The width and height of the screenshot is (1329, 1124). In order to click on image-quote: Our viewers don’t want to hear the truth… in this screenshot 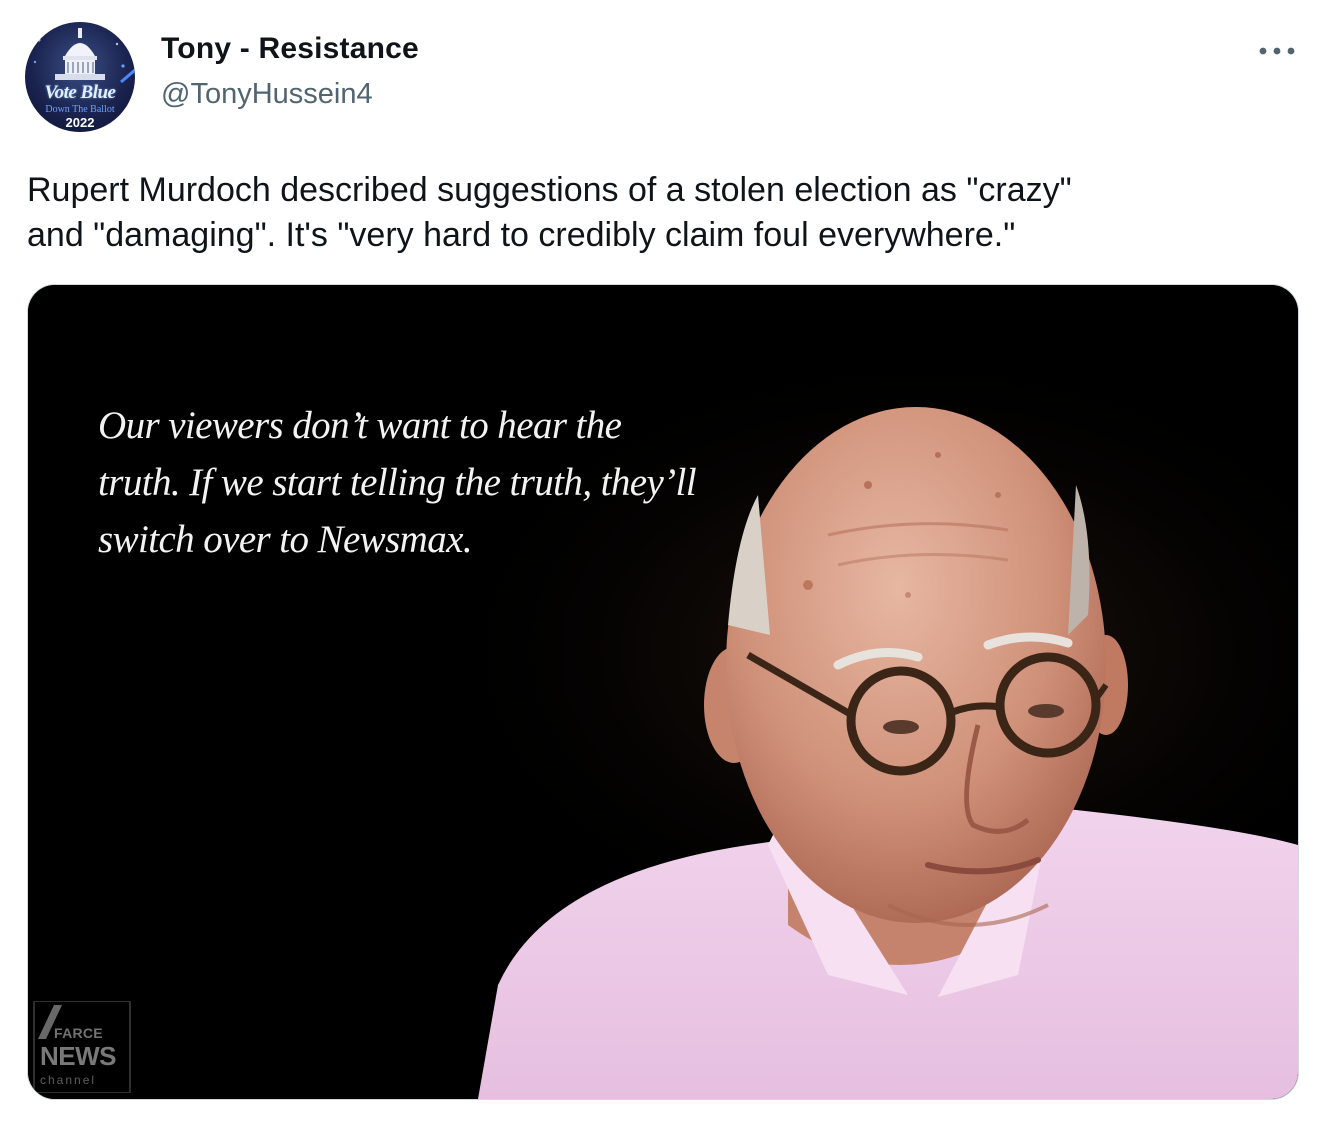, I will do `click(397, 482)`.